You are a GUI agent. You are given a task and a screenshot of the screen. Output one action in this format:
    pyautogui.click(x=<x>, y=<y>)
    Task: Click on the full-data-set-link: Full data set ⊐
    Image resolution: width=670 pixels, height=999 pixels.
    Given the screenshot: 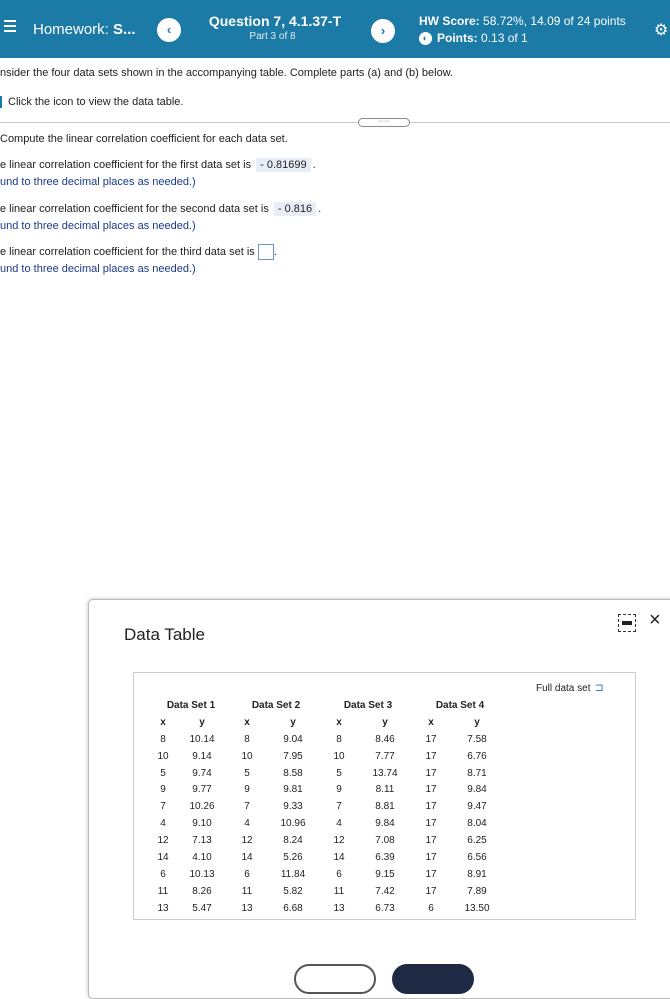 What is the action you would take?
    pyautogui.click(x=570, y=687)
    